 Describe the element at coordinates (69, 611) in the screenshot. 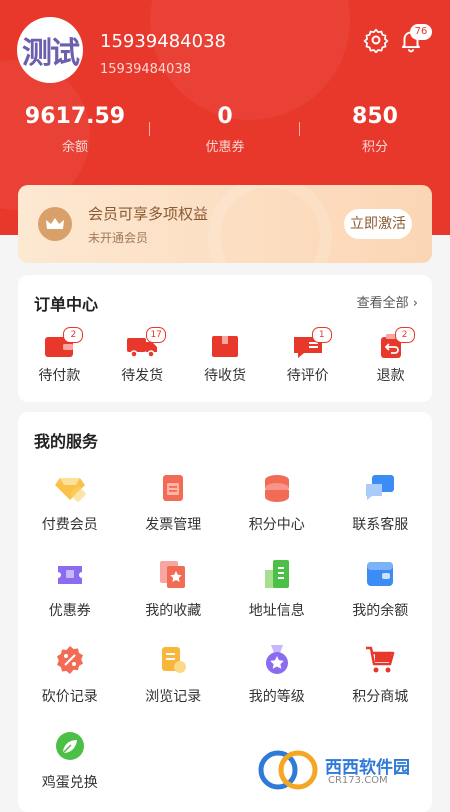

I see `service-label: 优惠券` at that location.